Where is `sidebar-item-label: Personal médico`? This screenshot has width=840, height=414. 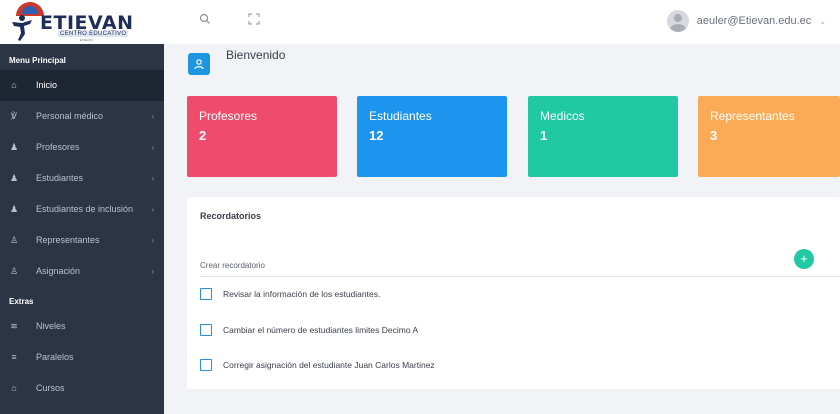 sidebar-item-label: Personal médico is located at coordinates (70, 116).